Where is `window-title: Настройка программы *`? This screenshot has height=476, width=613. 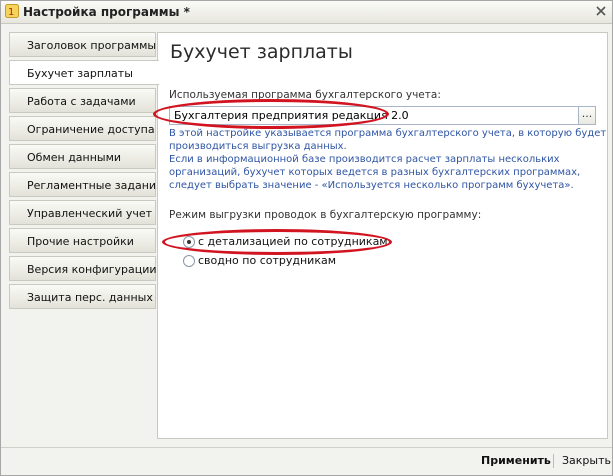 window-title: Настройка программы * is located at coordinates (106, 12).